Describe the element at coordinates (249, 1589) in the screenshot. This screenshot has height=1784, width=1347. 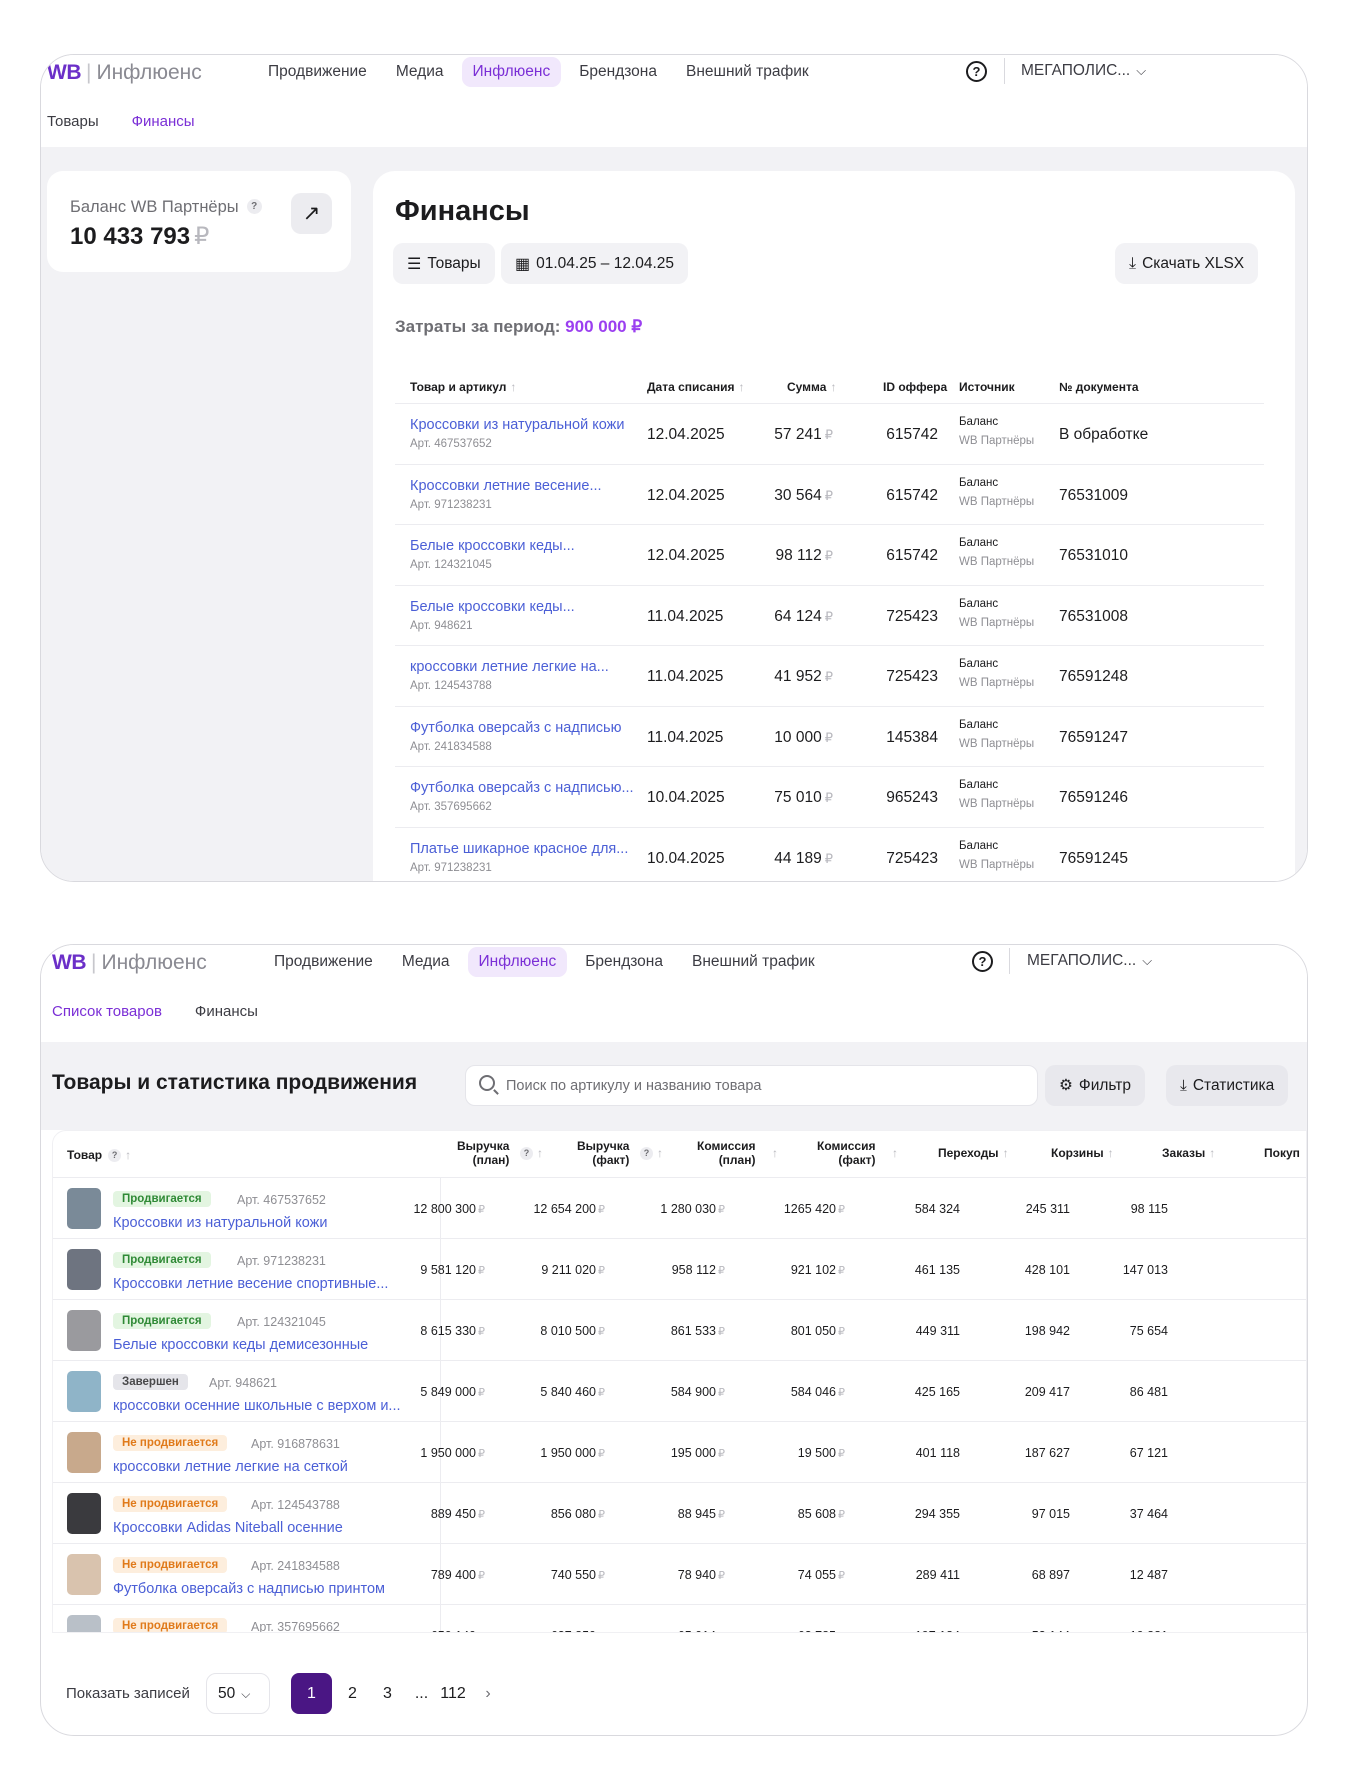
I see `product-link: Футболка оверсайз с надписью принтом` at that location.